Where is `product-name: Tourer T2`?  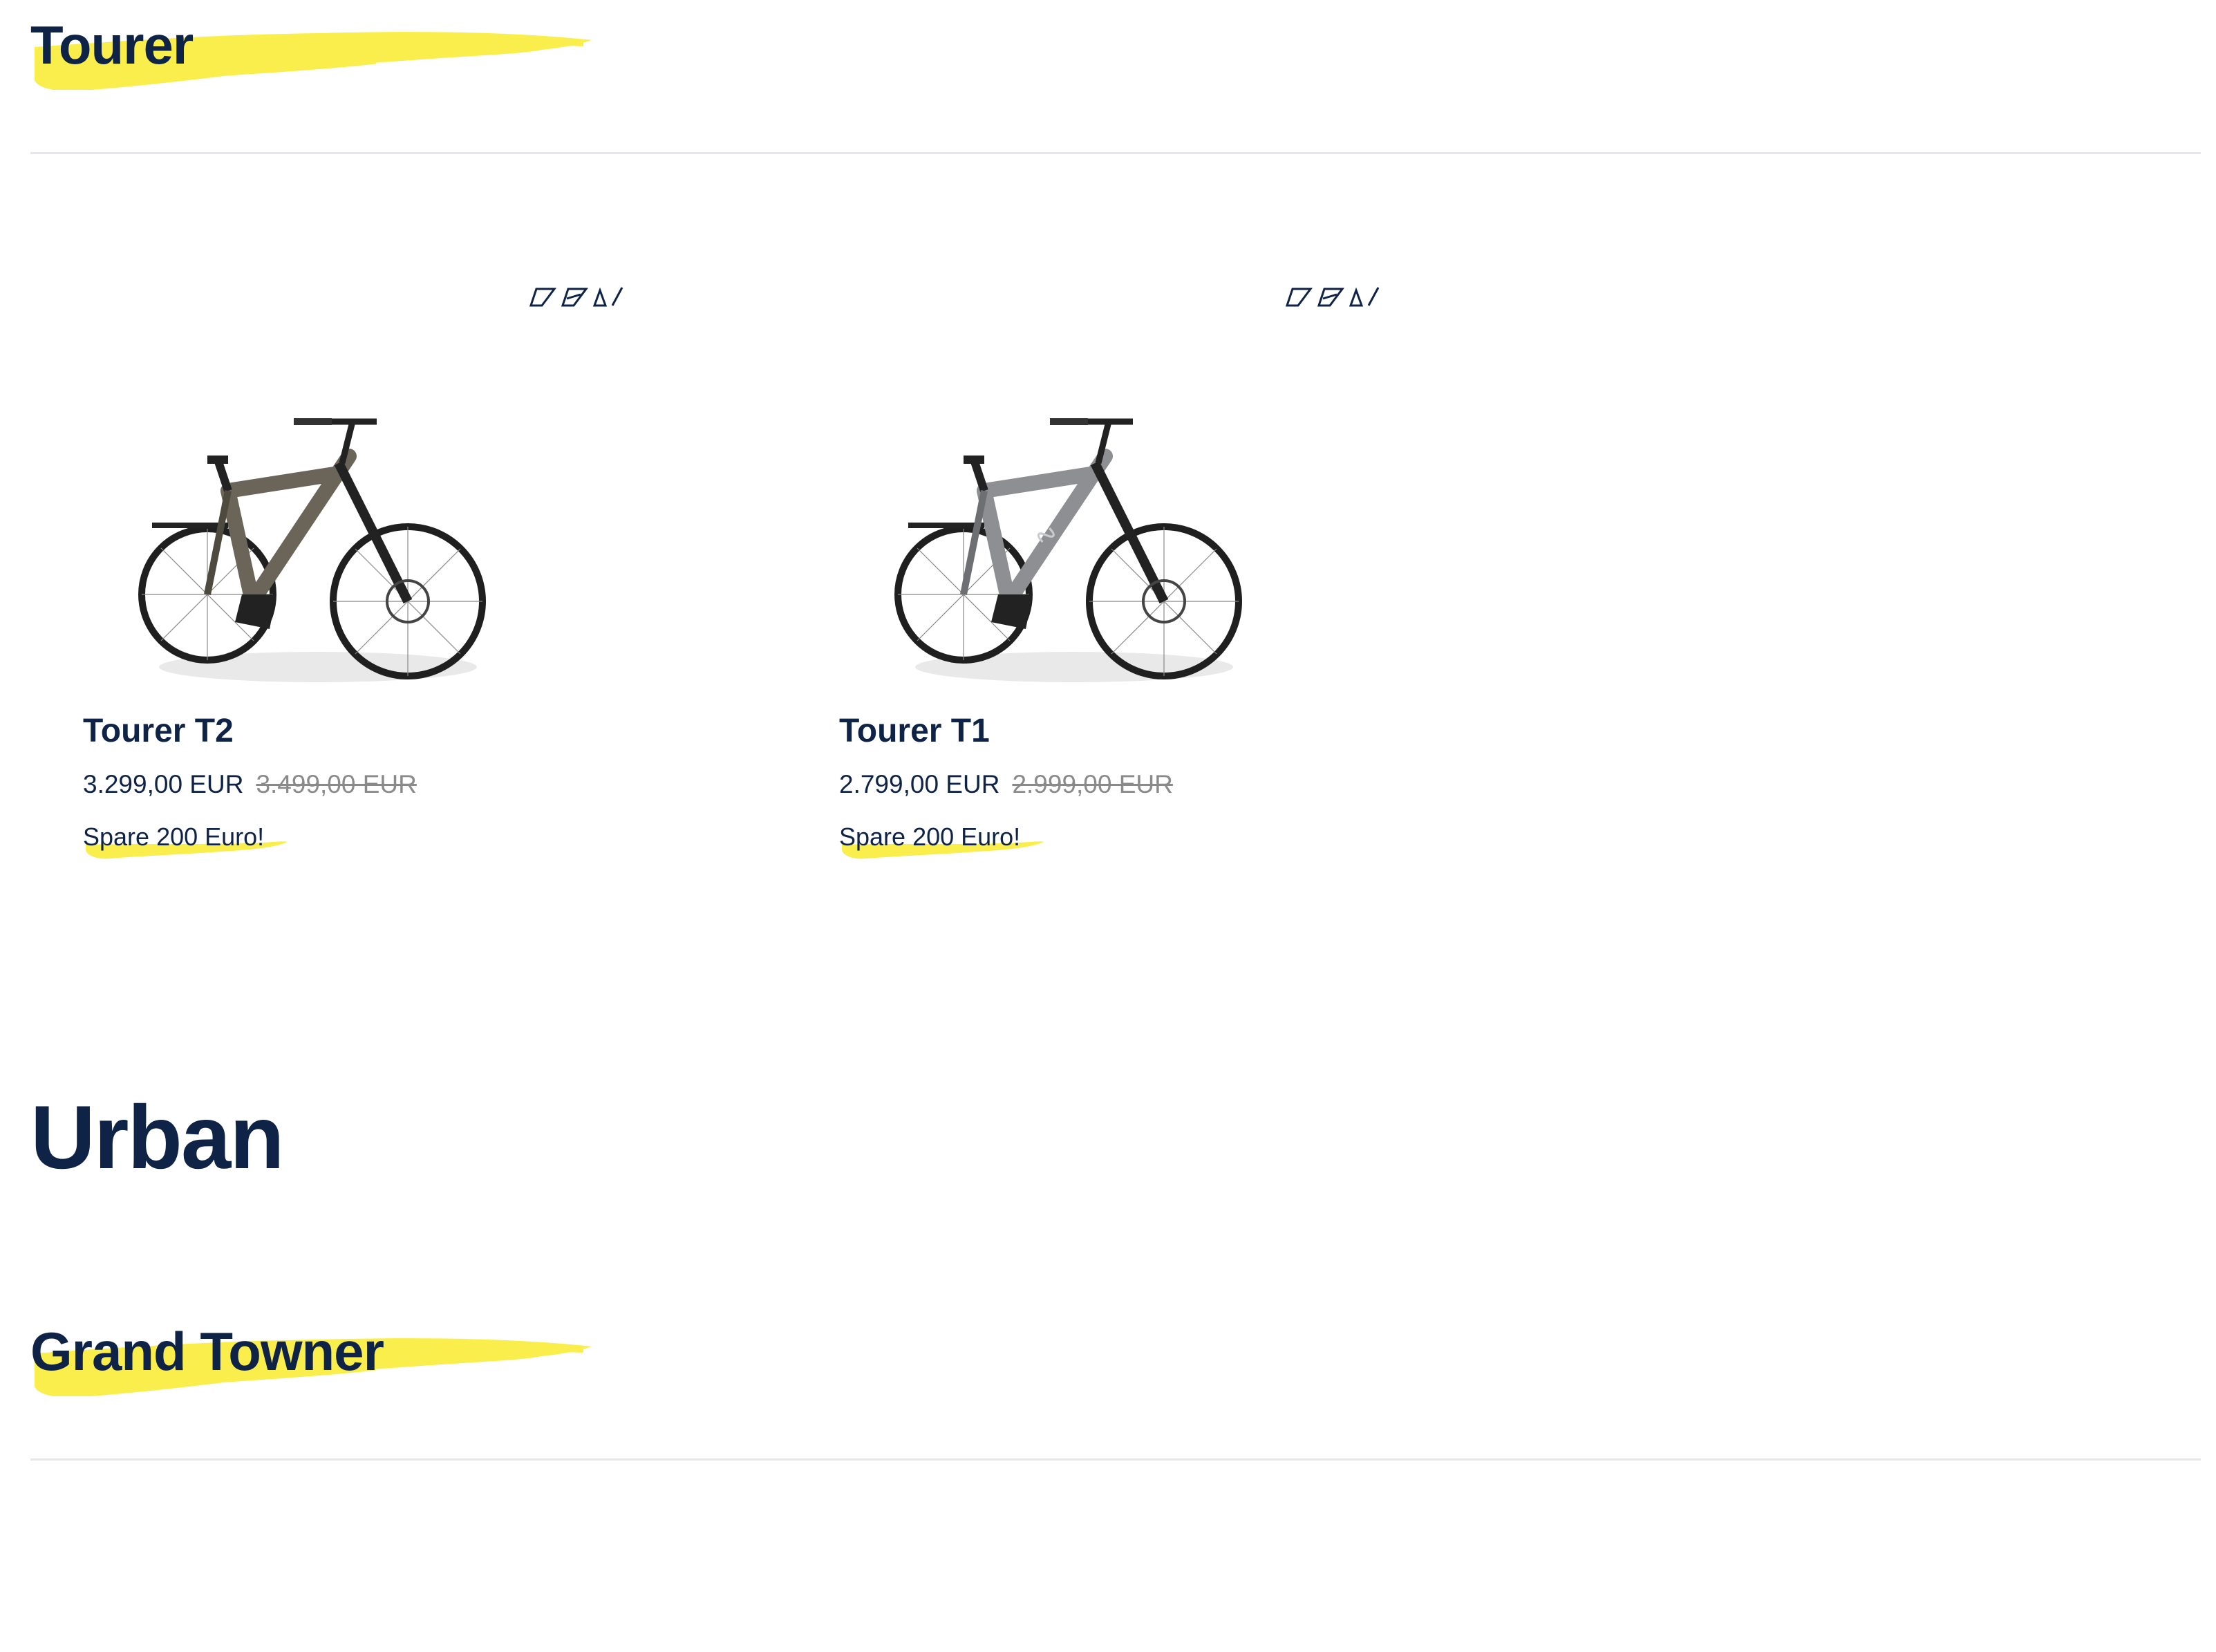 product-name: Tourer T2 is located at coordinates (158, 731).